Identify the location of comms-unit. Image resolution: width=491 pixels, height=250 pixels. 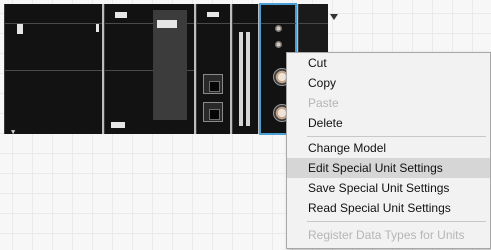
(213, 69).